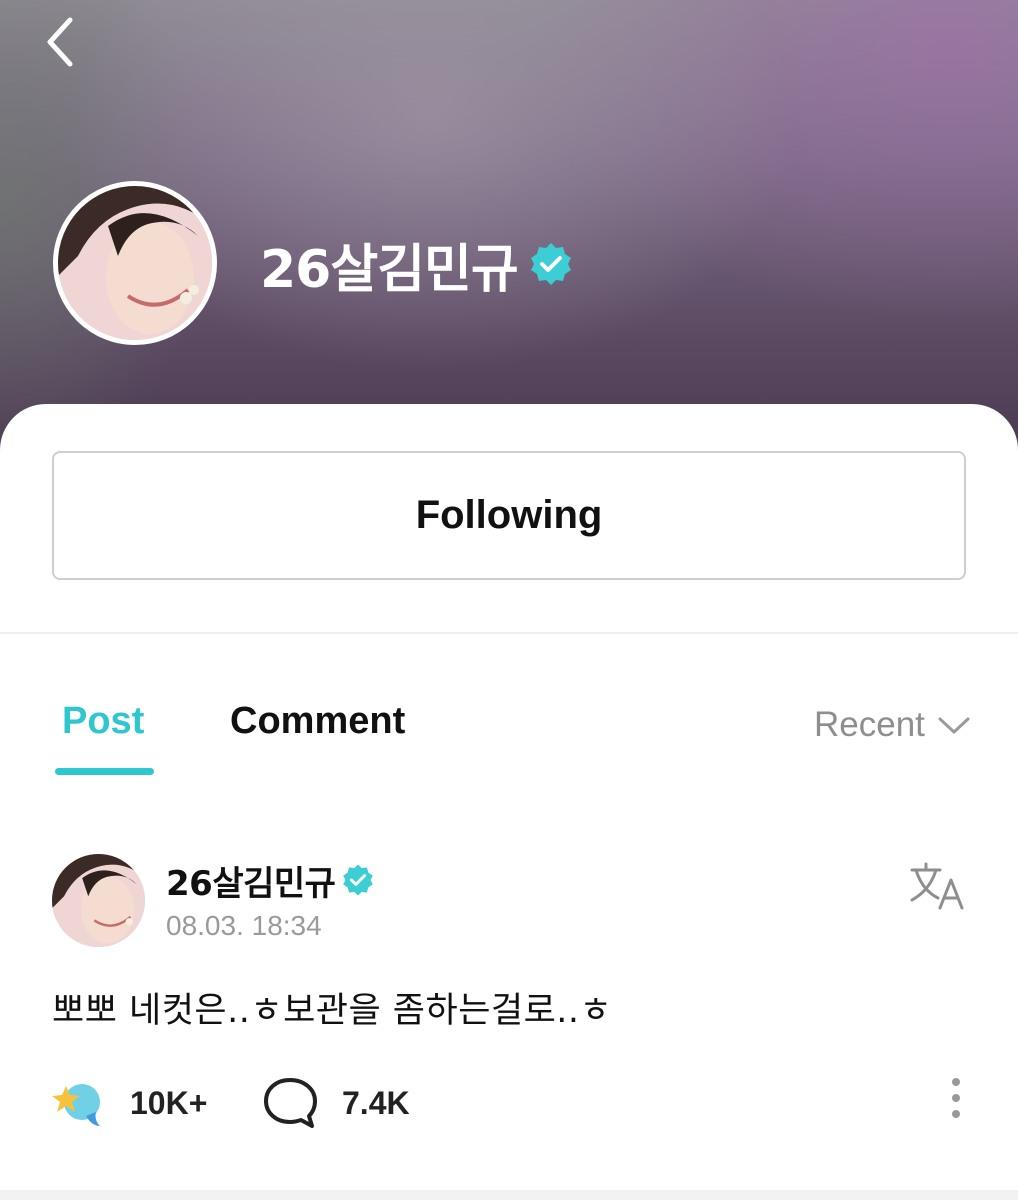 The height and width of the screenshot is (1200, 1018). What do you see at coordinates (509, 633) in the screenshot?
I see `section-divider` at bounding box center [509, 633].